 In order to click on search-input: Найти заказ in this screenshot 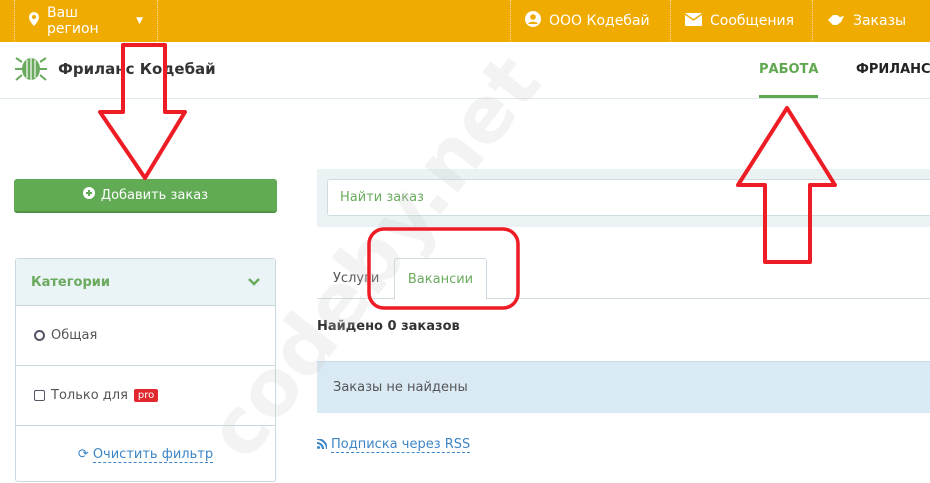, I will do `click(628, 197)`.